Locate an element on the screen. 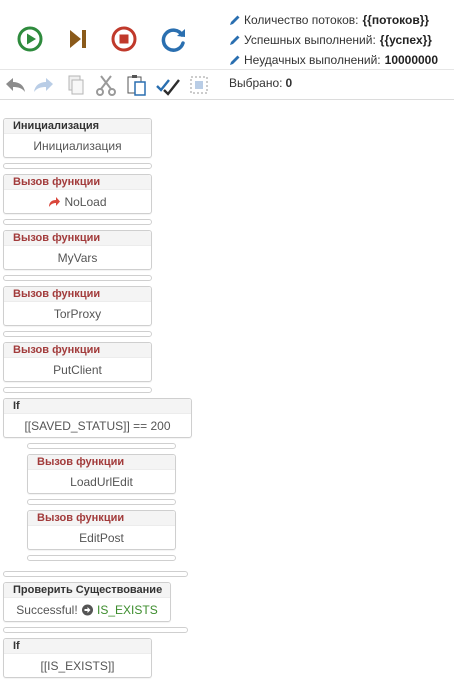 The width and height of the screenshot is (454, 681). success-value: {{успех}} is located at coordinates (405, 40).